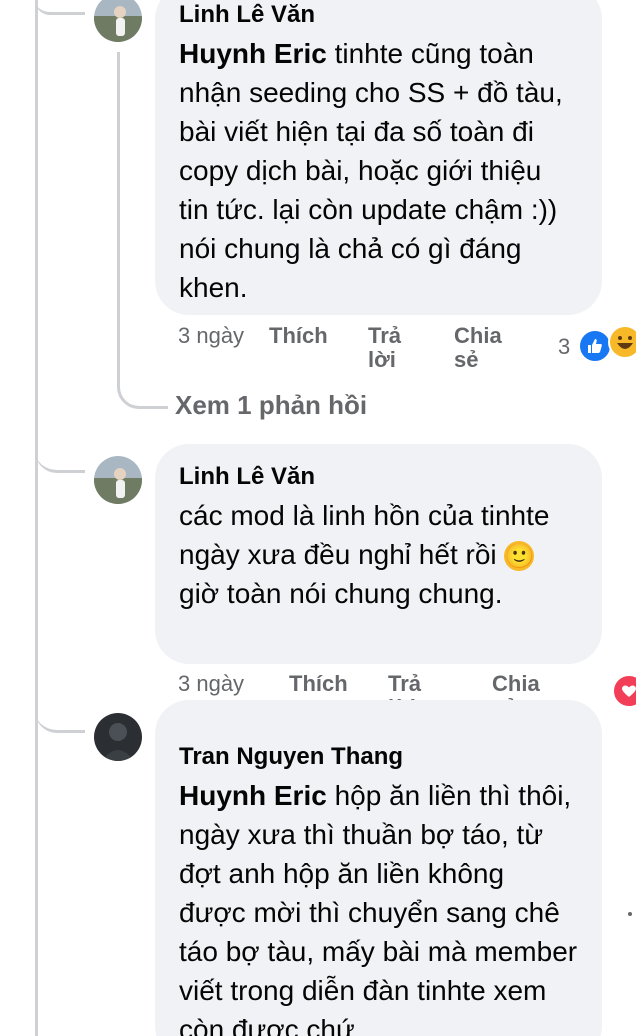 The width and height of the screenshot is (636, 1036). What do you see at coordinates (36, 518) in the screenshot?
I see `thread-line-outer` at bounding box center [36, 518].